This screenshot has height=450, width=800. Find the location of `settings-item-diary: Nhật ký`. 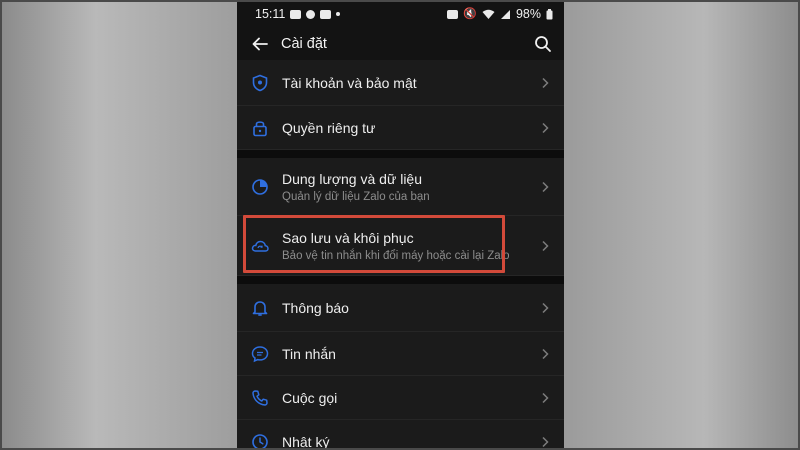

settings-item-diary: Nhật ký is located at coordinates (400, 435).